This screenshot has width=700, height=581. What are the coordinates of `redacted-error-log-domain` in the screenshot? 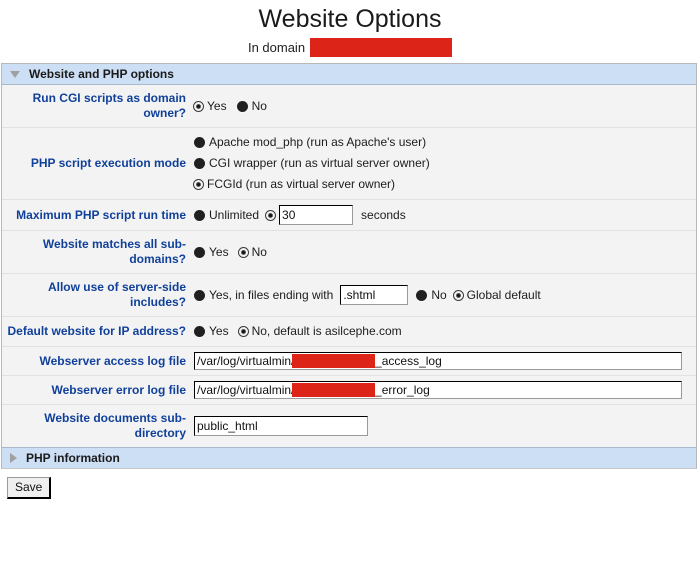 It's located at (334, 390).